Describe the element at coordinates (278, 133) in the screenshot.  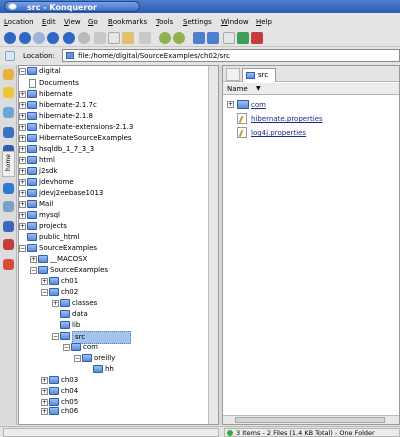
I see `file-name: log4j.properties` at that location.